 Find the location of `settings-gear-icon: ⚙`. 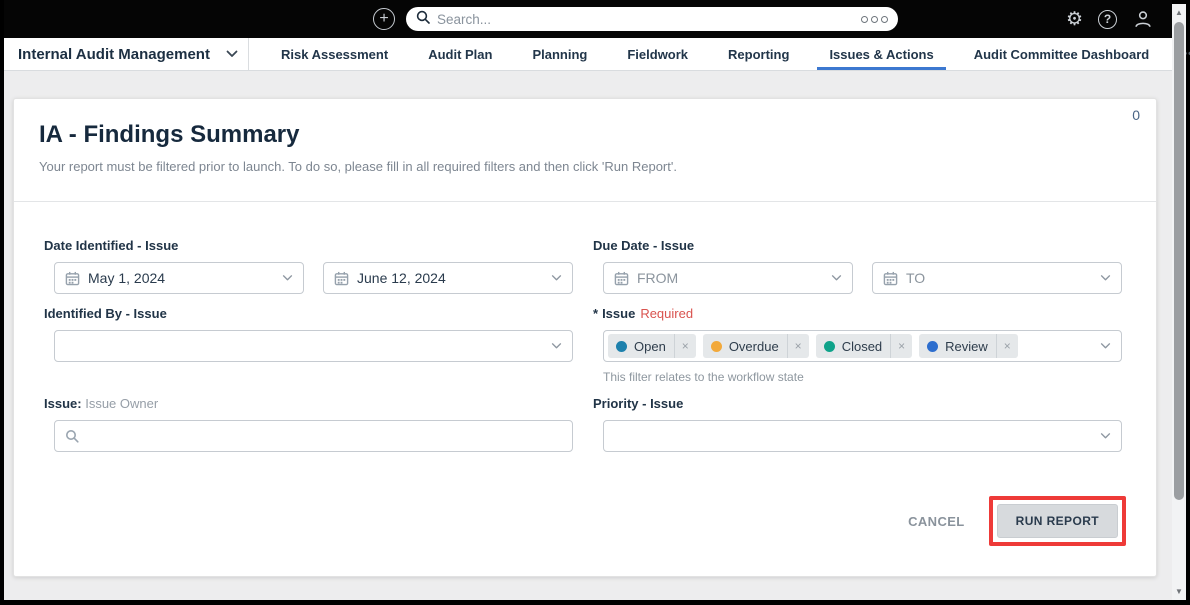

settings-gear-icon: ⚙ is located at coordinates (1074, 19).